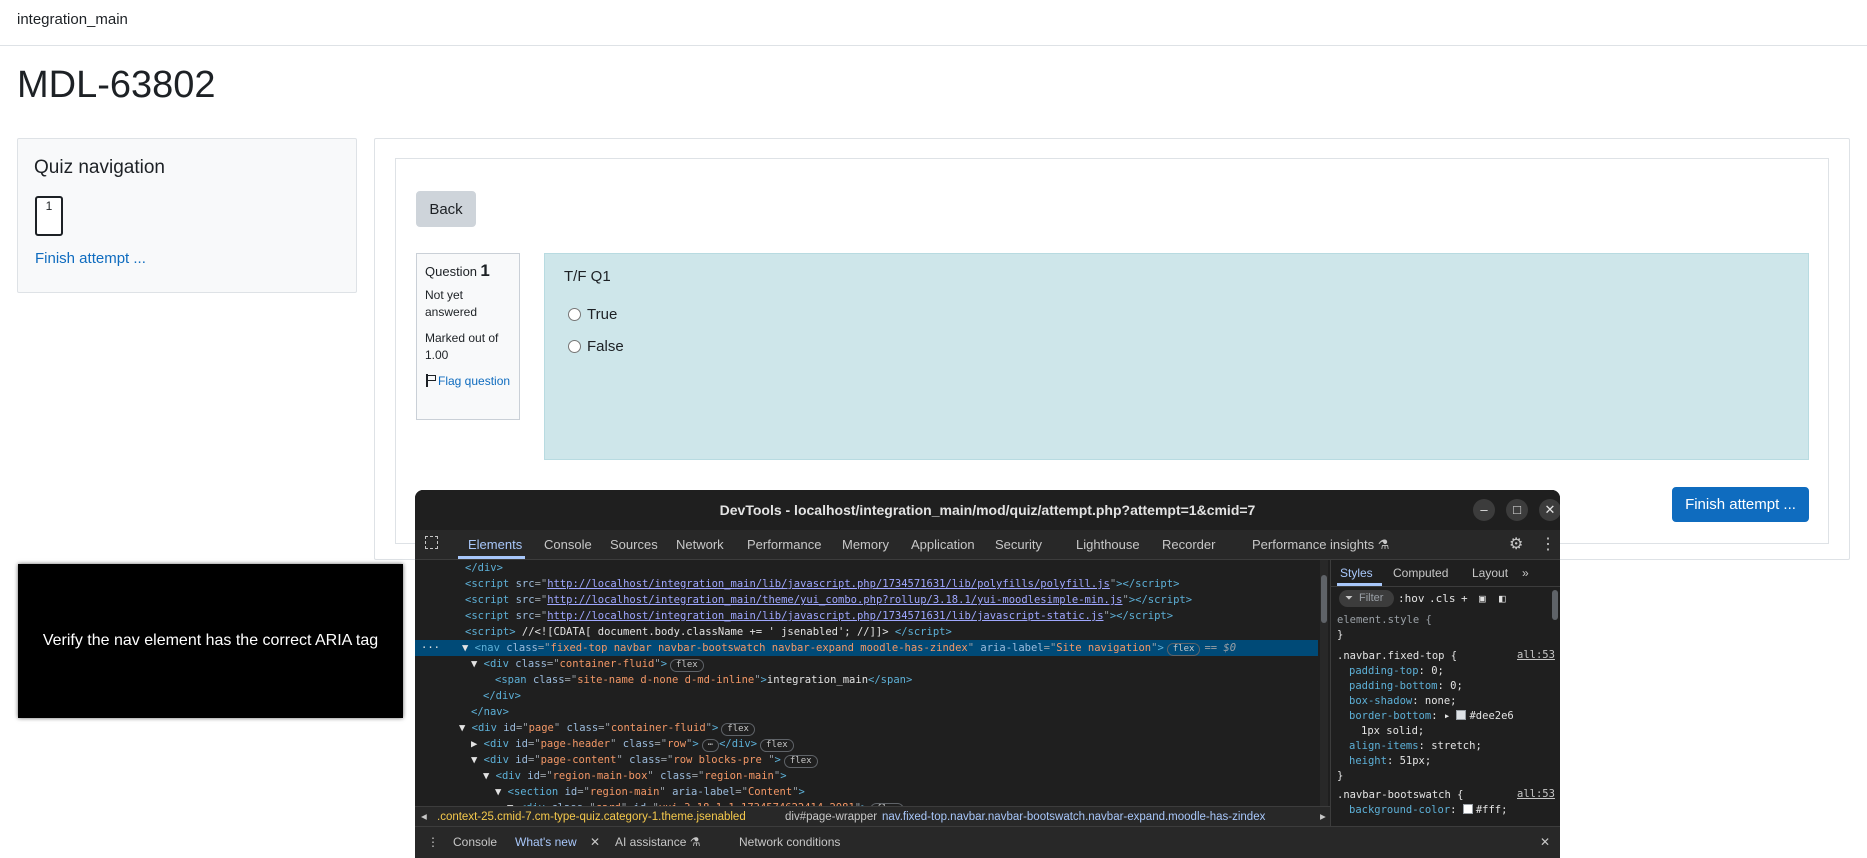 The width and height of the screenshot is (1867, 858). I want to click on question-text: T/F Q1, so click(587, 276).